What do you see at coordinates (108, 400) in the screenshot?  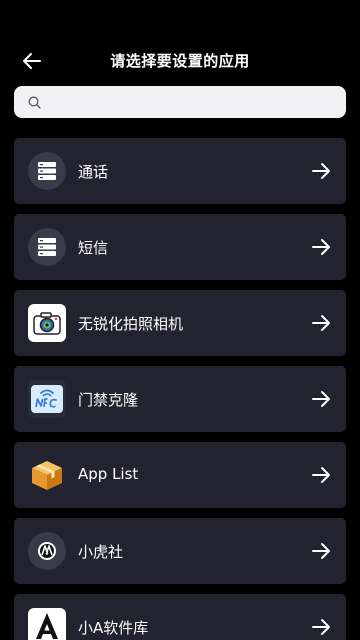 I see `app-label: 门禁克隆` at bounding box center [108, 400].